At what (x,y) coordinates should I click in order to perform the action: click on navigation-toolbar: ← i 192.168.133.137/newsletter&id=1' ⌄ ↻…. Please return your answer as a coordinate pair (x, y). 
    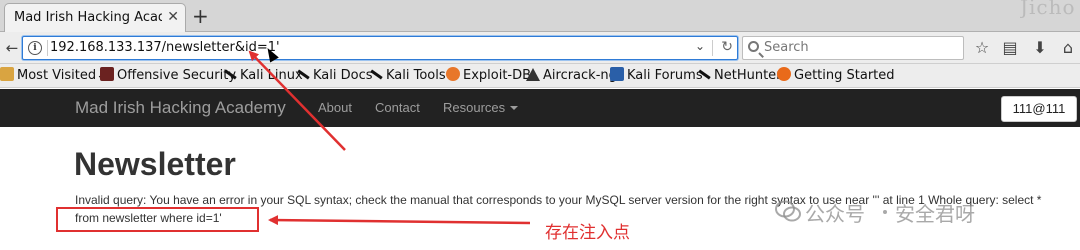
    Looking at the image, I should click on (540, 48).